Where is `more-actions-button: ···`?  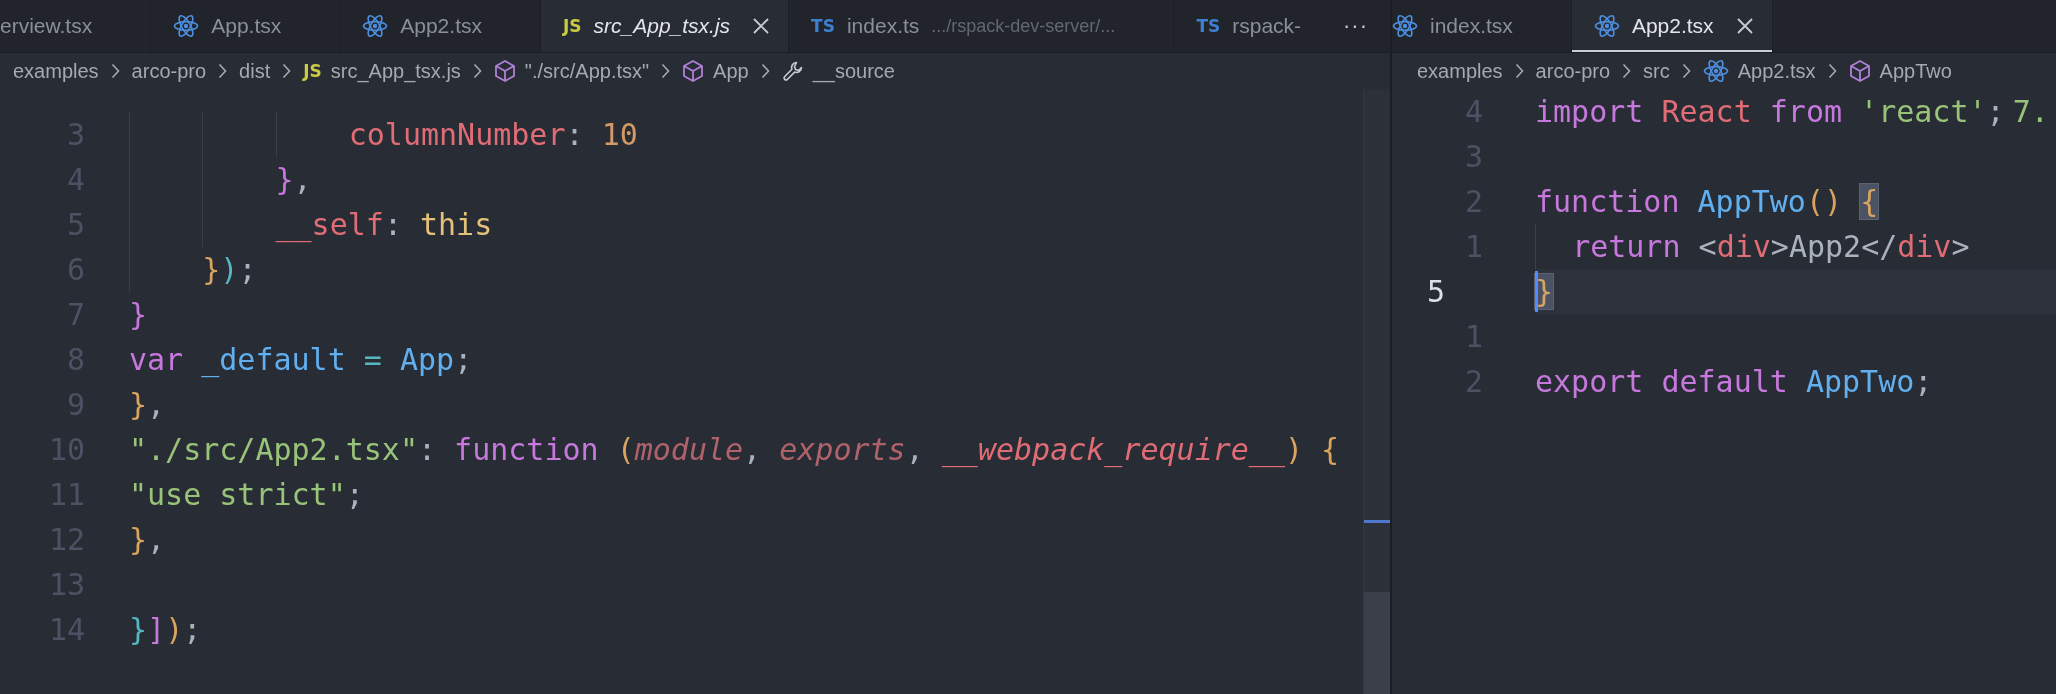
more-actions-button: ··· is located at coordinates (1359, 26).